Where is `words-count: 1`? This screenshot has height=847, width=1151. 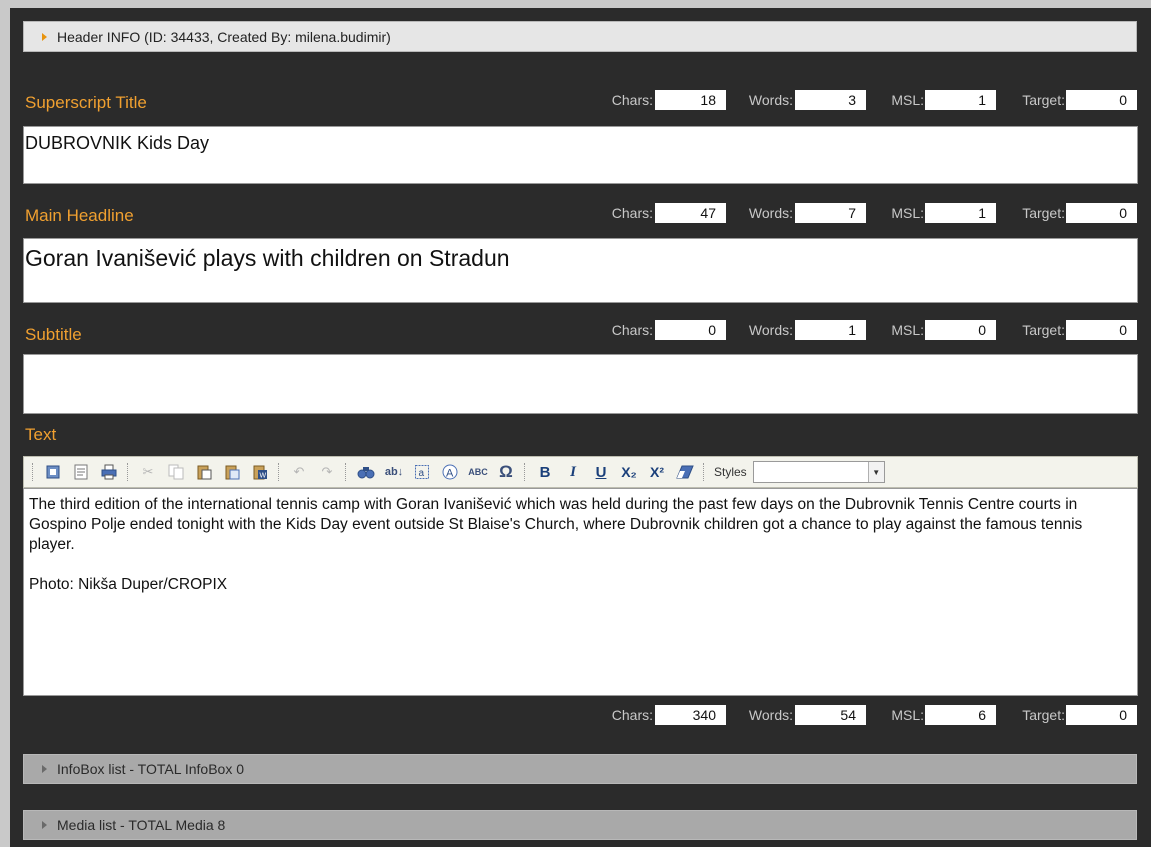
words-count: 1 is located at coordinates (830, 330).